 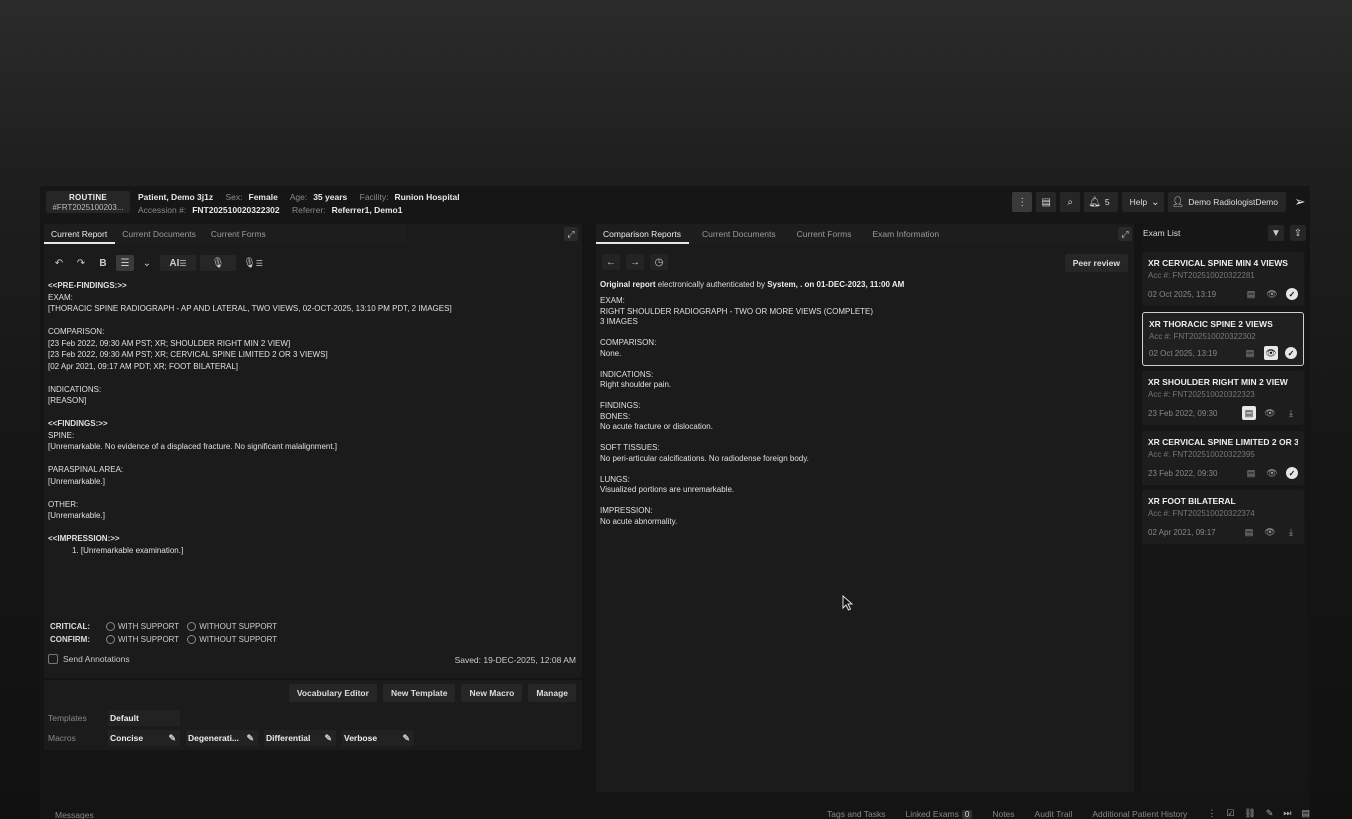 What do you see at coordinates (232, 626) in the screenshot?
I see `critical-without-support: WITHOUT SUPPORT` at bounding box center [232, 626].